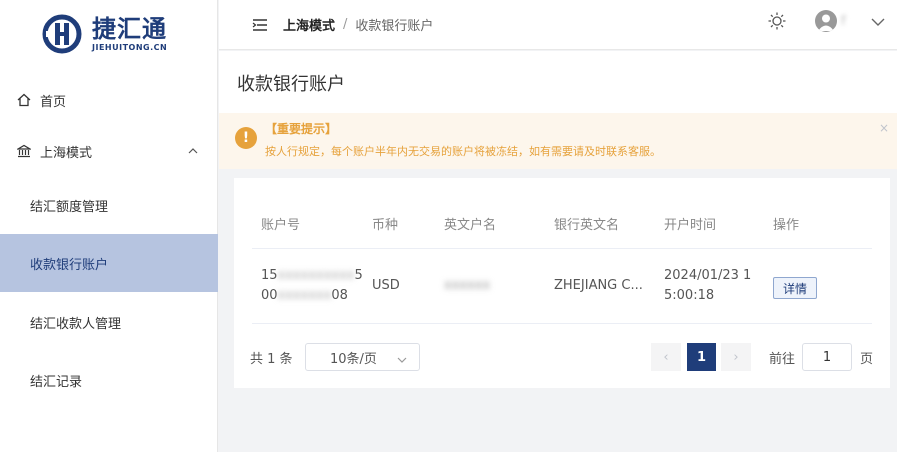  What do you see at coordinates (777, 21) in the screenshot?
I see `sun-icon` at bounding box center [777, 21].